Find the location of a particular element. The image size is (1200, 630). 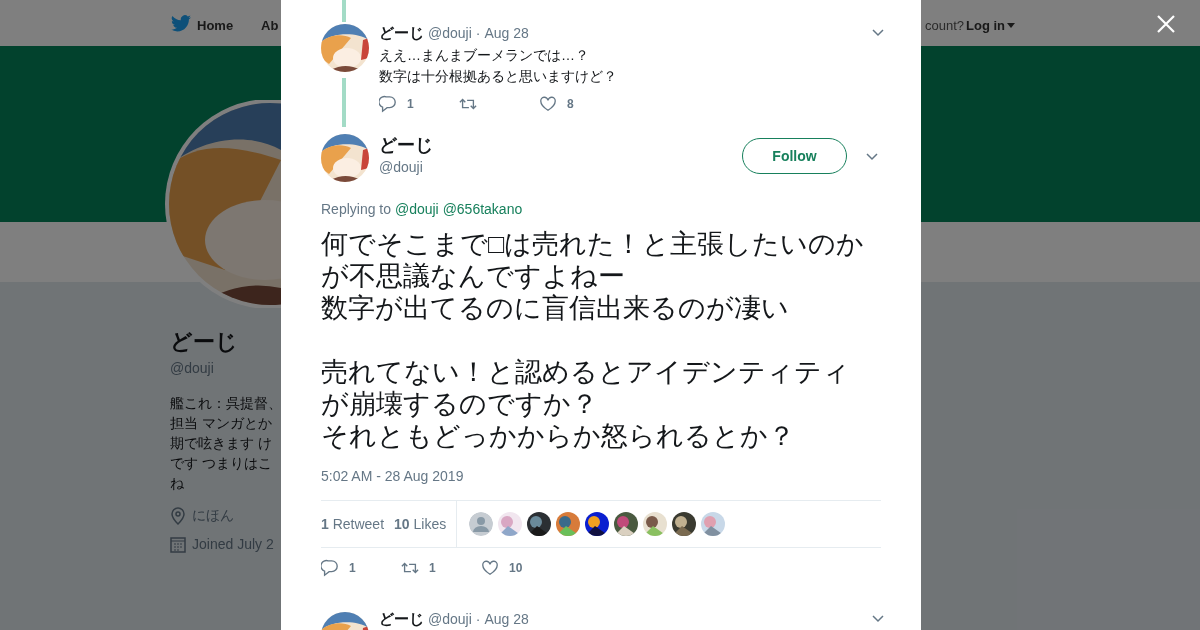

profile-name: どーじ is located at coordinates (204, 342).